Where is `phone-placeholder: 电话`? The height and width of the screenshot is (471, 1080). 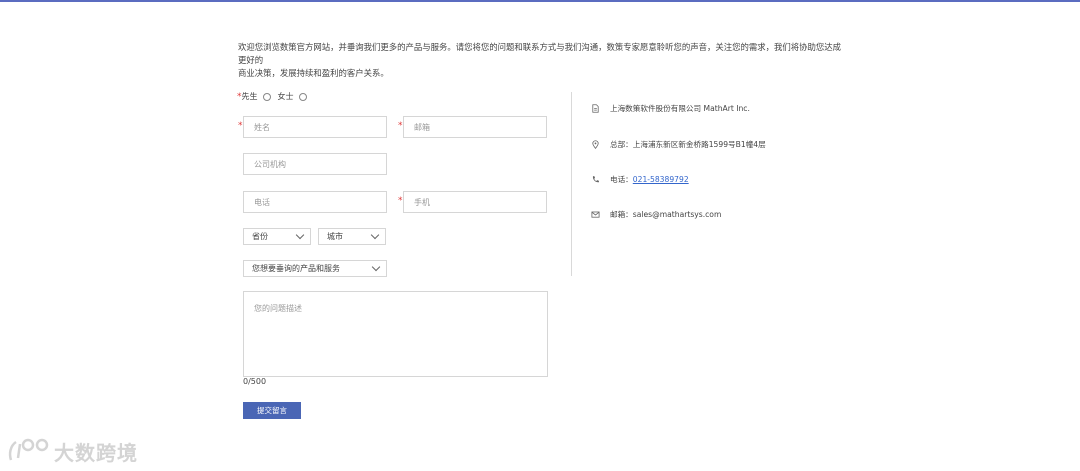
phone-placeholder: 电话 is located at coordinates (262, 202).